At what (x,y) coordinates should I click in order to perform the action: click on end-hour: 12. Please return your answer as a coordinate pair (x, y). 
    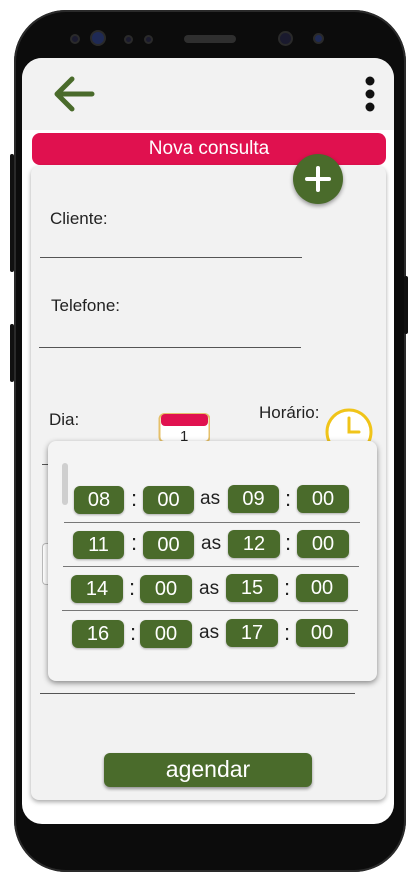
    Looking at the image, I should click on (254, 544).